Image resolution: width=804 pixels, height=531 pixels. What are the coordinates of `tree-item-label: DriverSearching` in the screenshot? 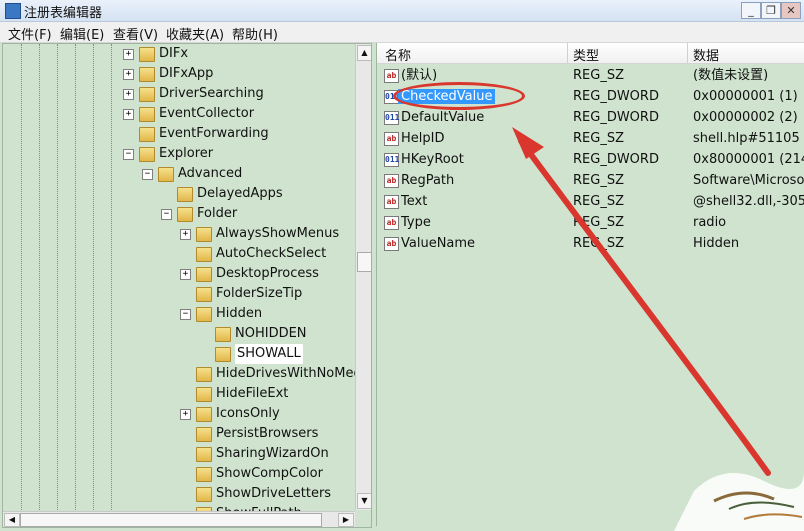 It's located at (211, 93).